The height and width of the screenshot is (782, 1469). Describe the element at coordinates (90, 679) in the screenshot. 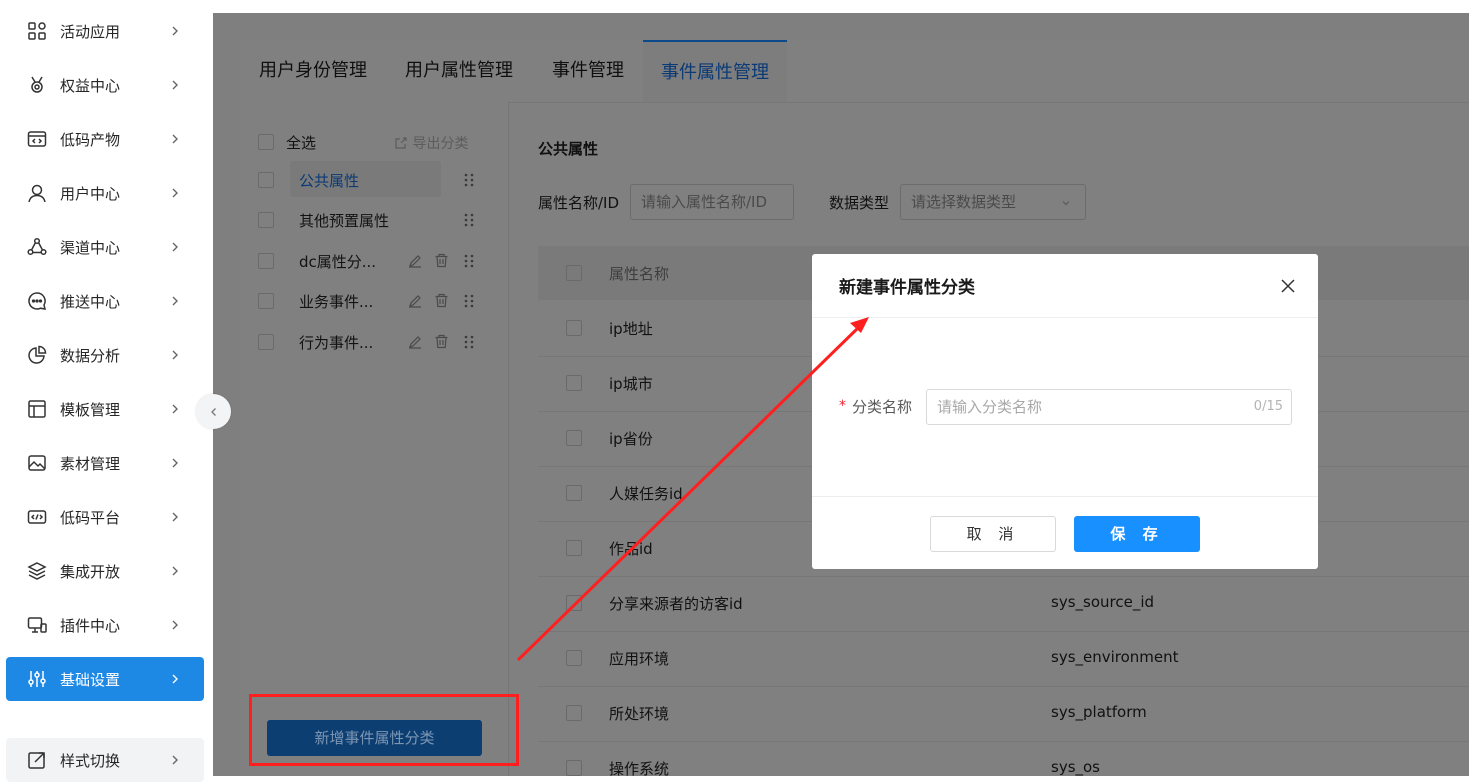

I see `sidebar-item-label: 基础设置` at that location.